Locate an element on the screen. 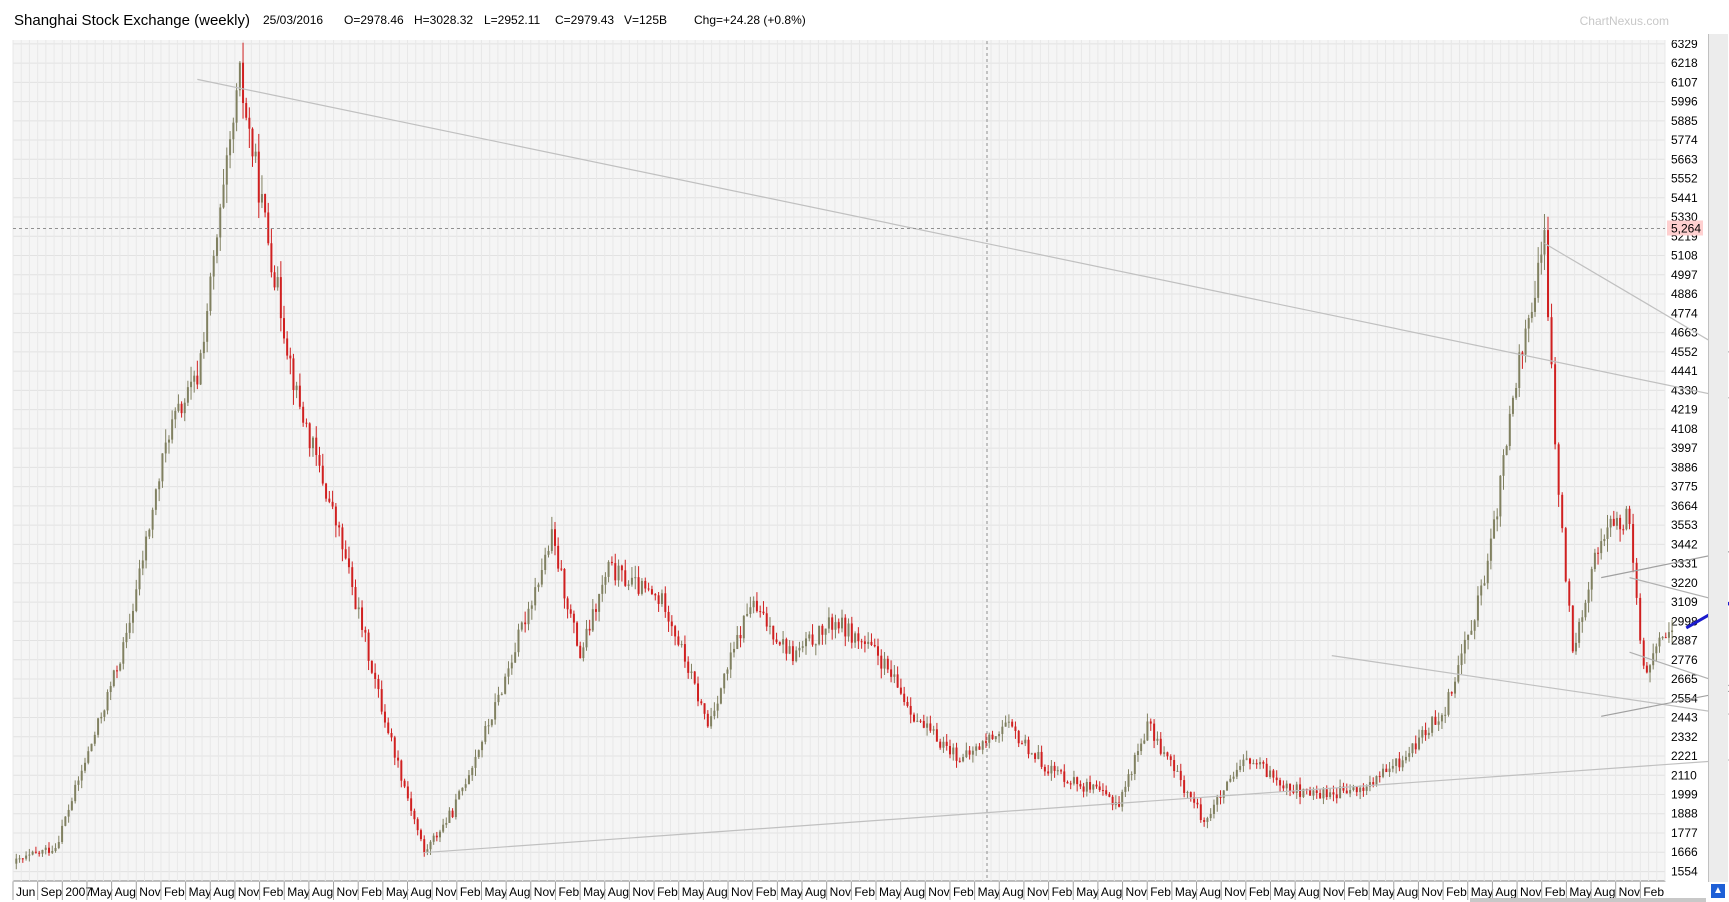  open-value: O=2978.46 is located at coordinates (374, 20).